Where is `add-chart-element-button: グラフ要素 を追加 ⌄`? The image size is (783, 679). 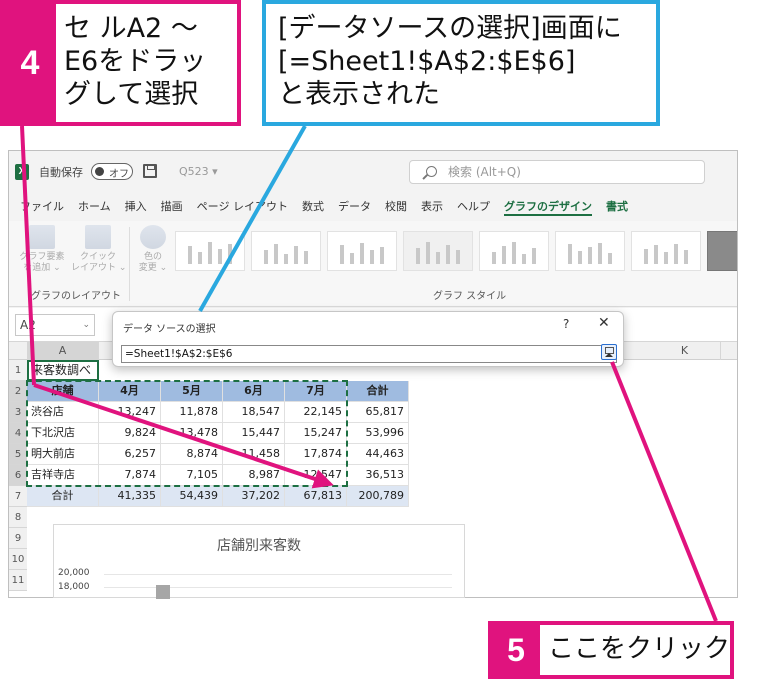
add-chart-element-button: グラフ要素 を追加 ⌄ is located at coordinates (42, 249).